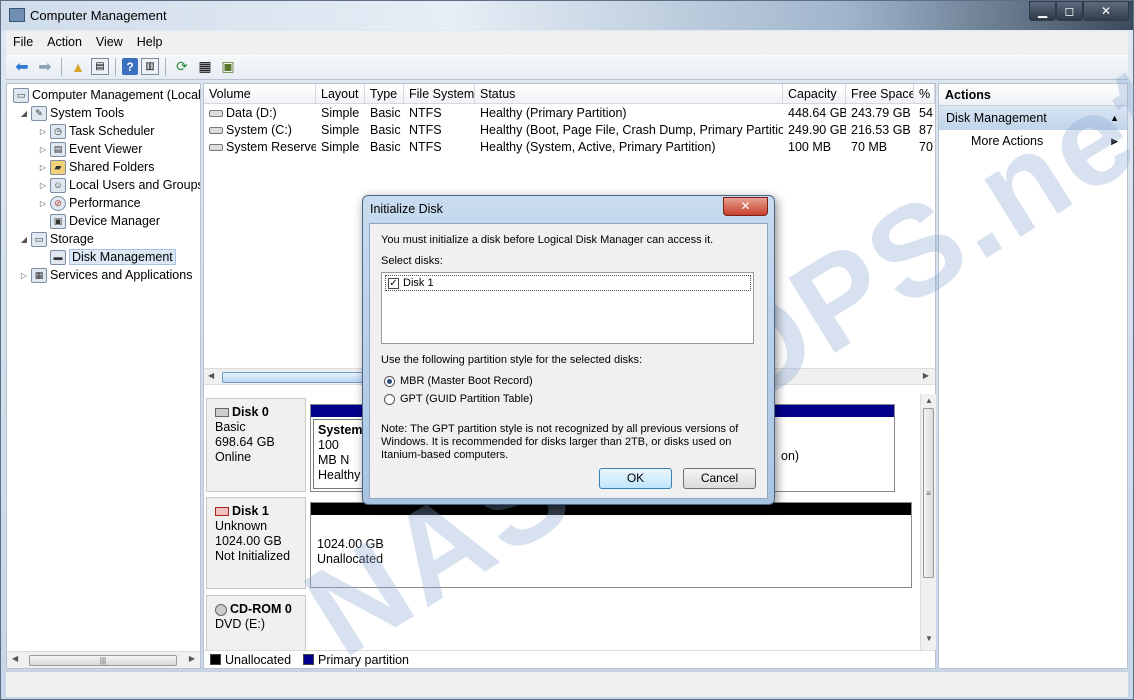  I want to click on tree-item-task-scheduler: ▷ ◷ Task Scheduler, so click(96, 131).